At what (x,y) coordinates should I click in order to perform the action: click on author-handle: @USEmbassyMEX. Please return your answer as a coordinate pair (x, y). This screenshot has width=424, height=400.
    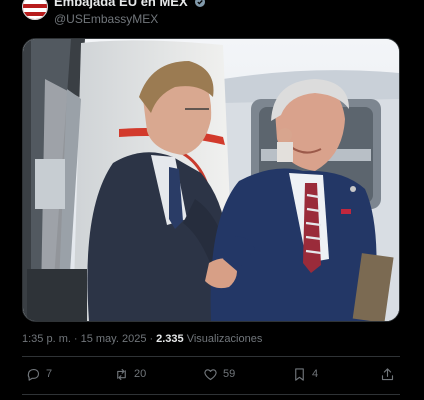
    Looking at the image, I should click on (129, 19).